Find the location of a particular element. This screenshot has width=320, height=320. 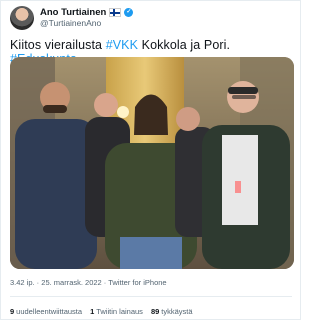

retweets-count: 9 is located at coordinates (12, 311).